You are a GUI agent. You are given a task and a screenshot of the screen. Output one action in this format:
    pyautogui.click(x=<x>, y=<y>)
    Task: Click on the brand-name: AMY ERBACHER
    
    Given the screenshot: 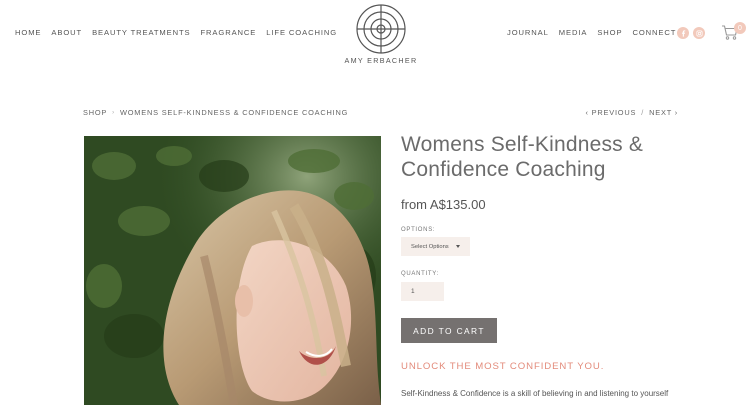 What is the action you would take?
    pyautogui.click(x=381, y=60)
    